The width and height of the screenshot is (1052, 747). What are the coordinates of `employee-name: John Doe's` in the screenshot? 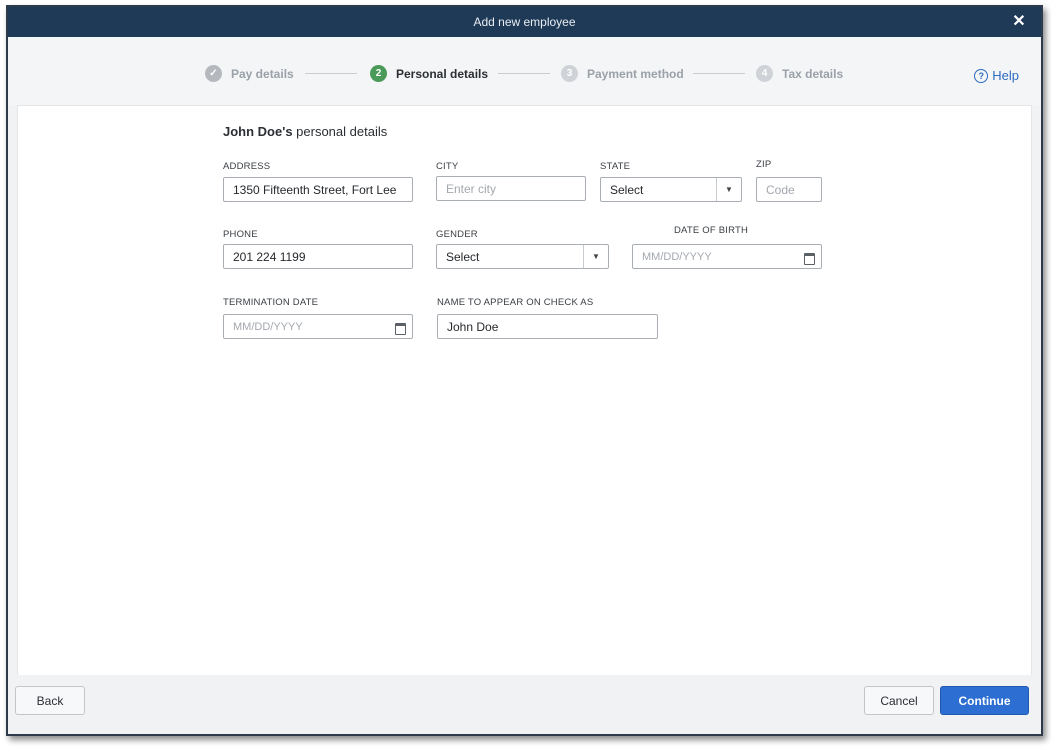 It's located at (258, 131).